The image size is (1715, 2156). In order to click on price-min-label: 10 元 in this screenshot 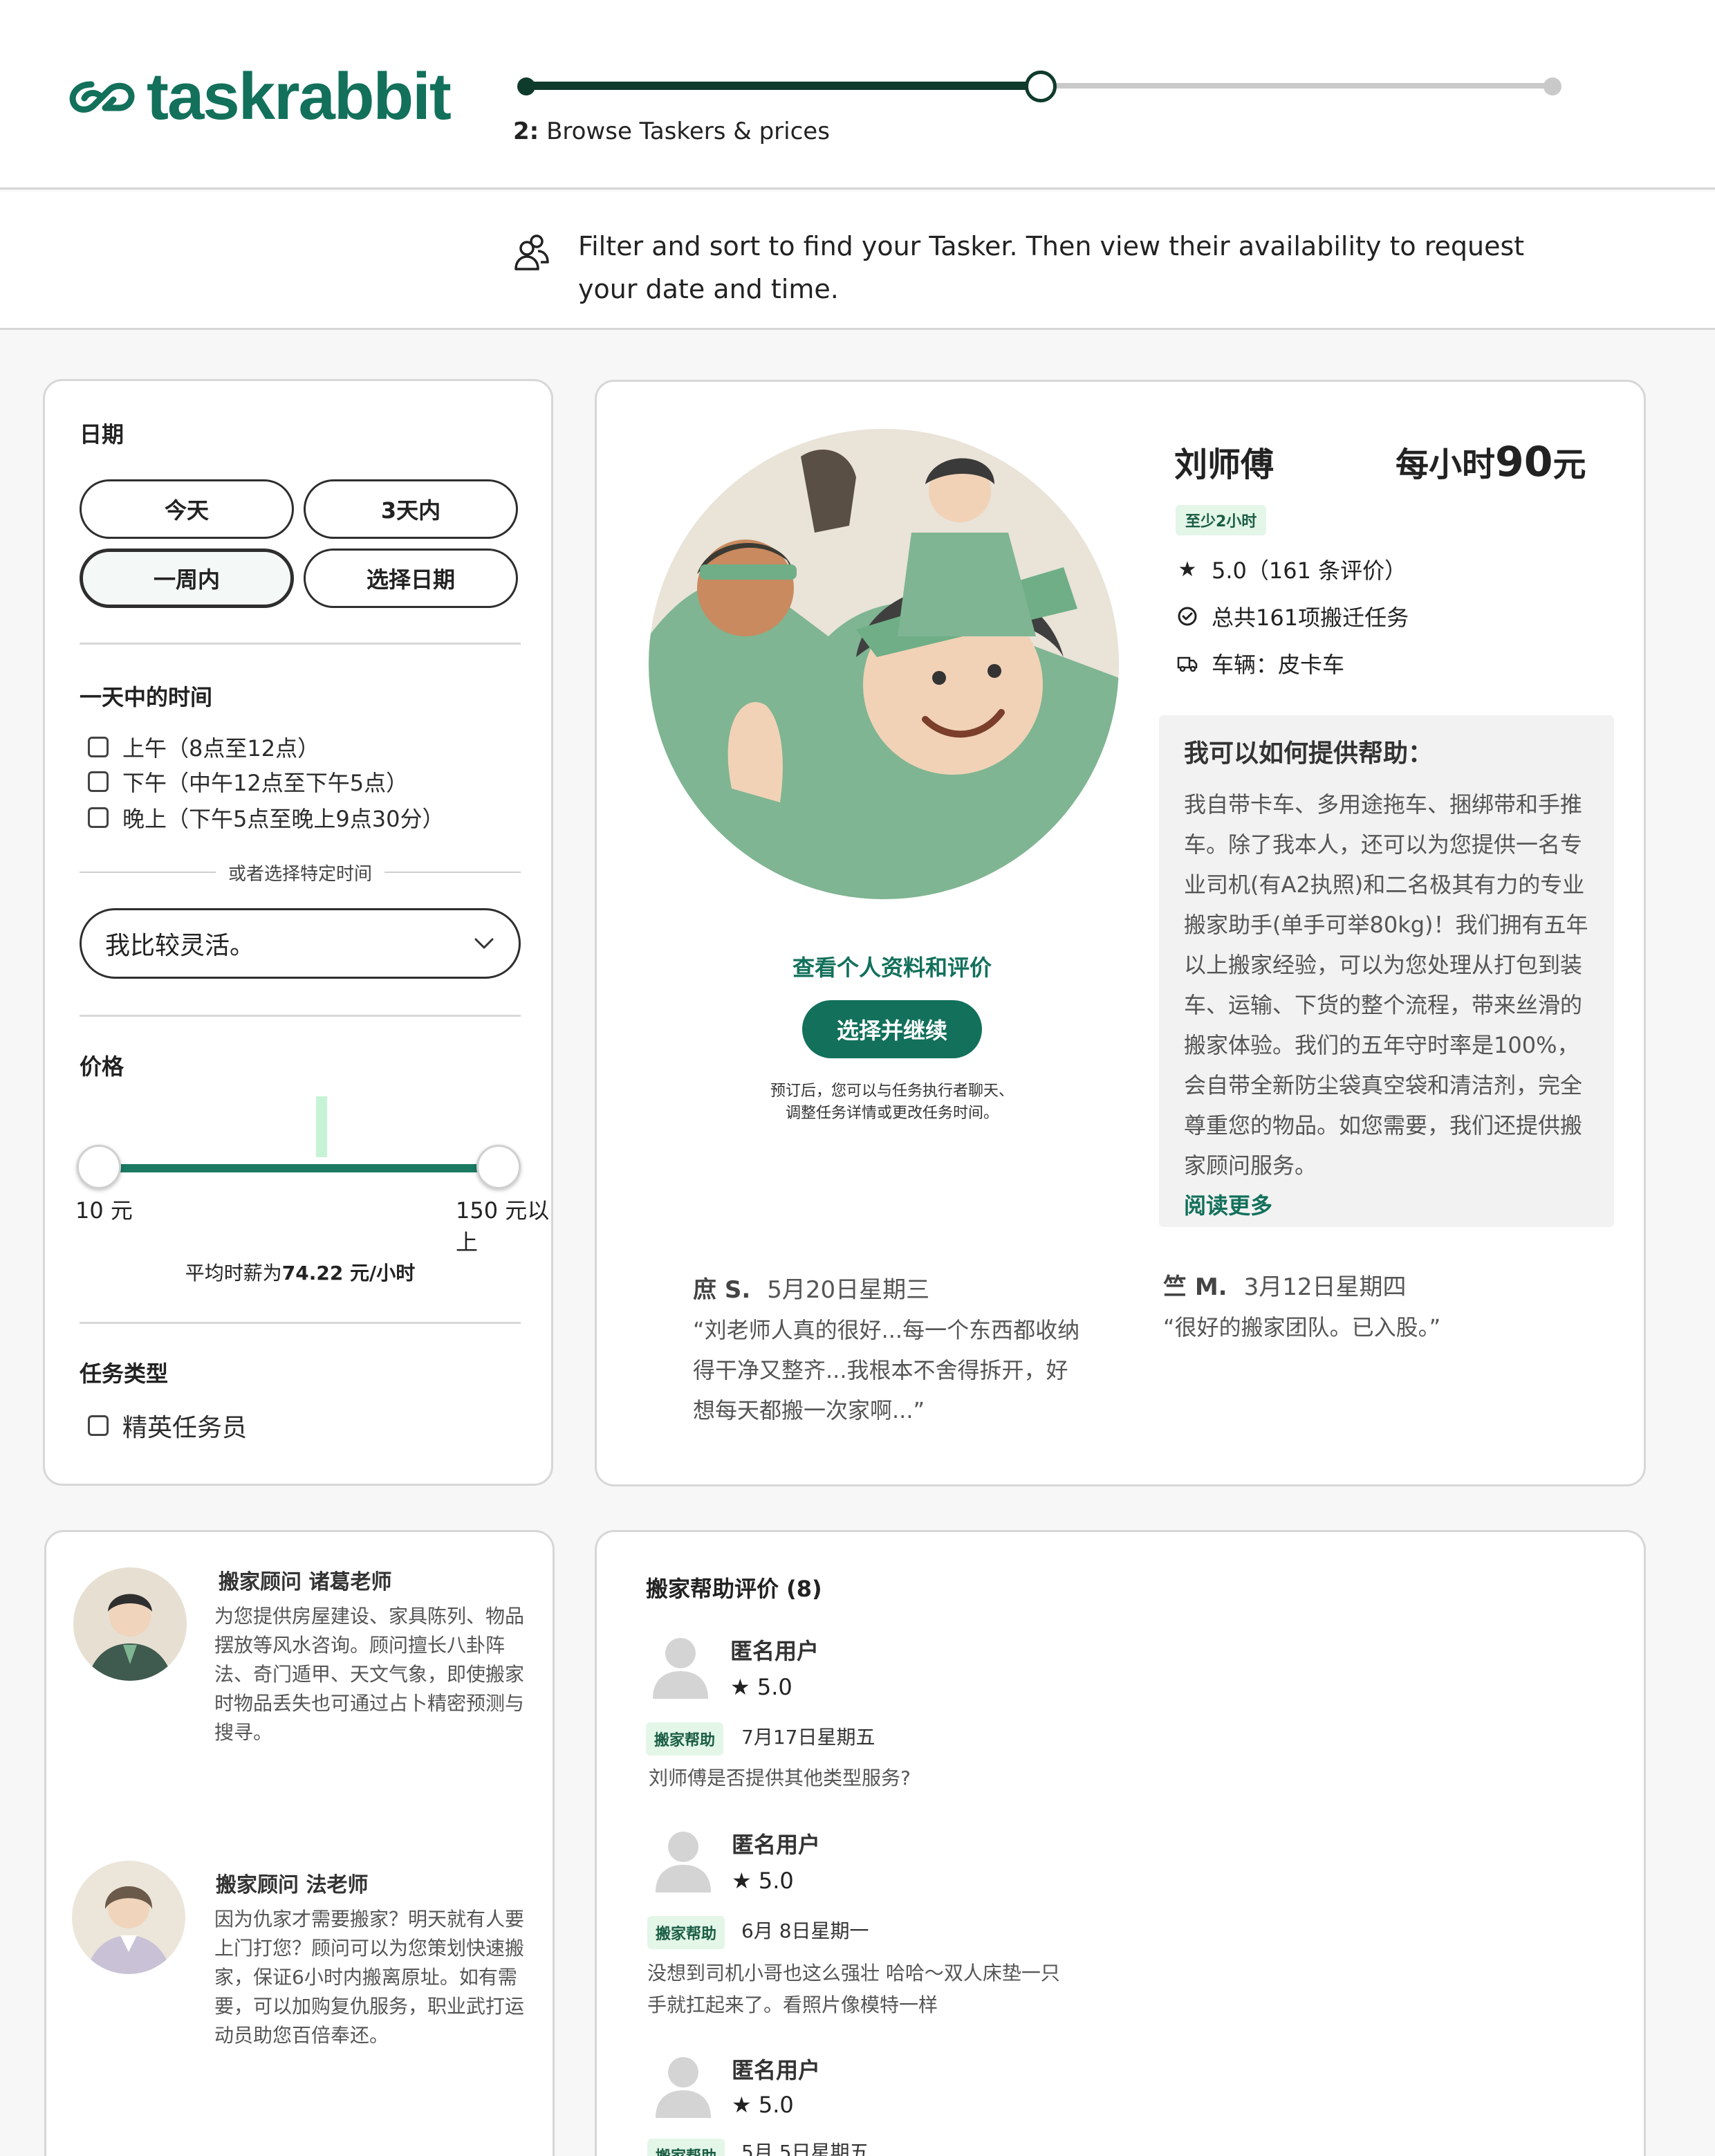, I will do `click(104, 1210)`.